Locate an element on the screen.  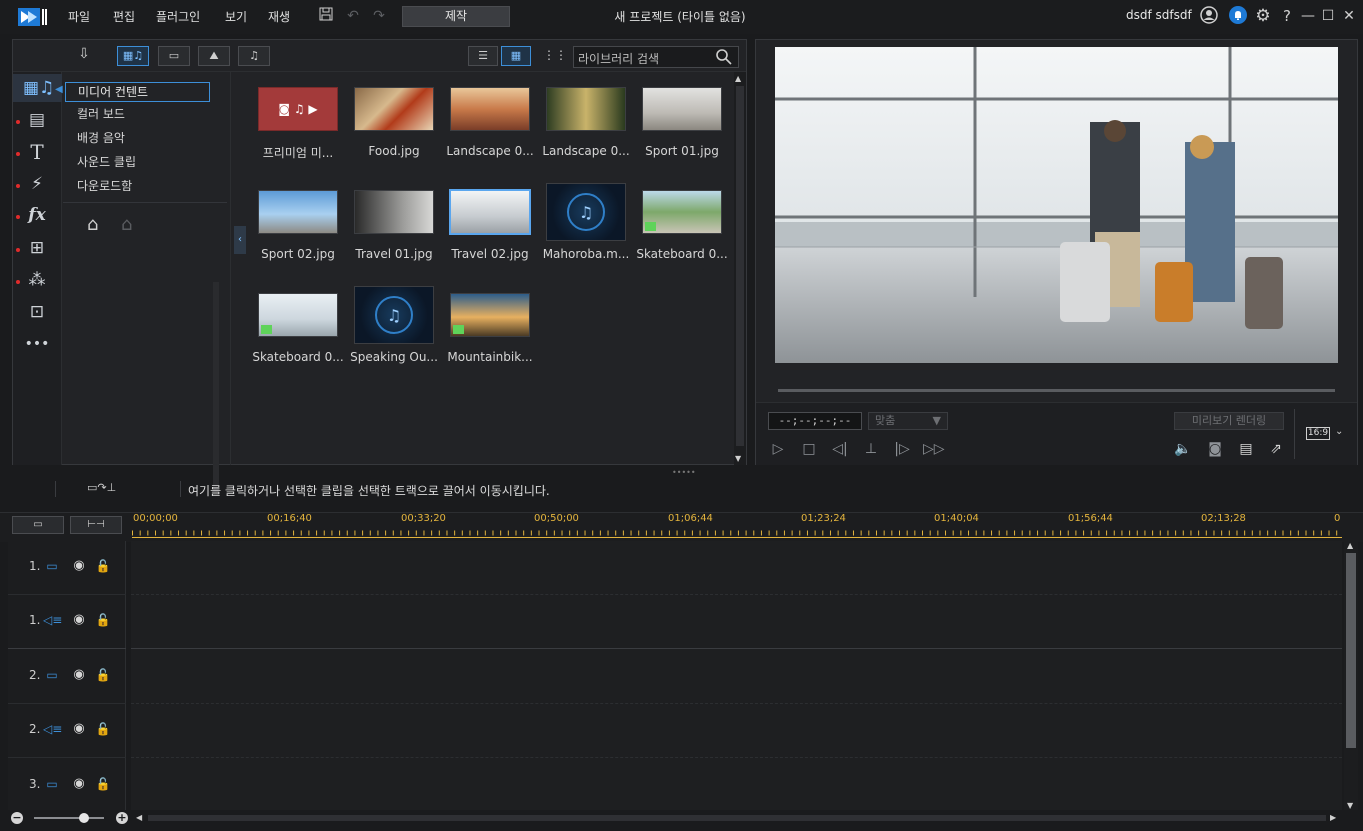
search-icon is located at coordinates (724, 57).